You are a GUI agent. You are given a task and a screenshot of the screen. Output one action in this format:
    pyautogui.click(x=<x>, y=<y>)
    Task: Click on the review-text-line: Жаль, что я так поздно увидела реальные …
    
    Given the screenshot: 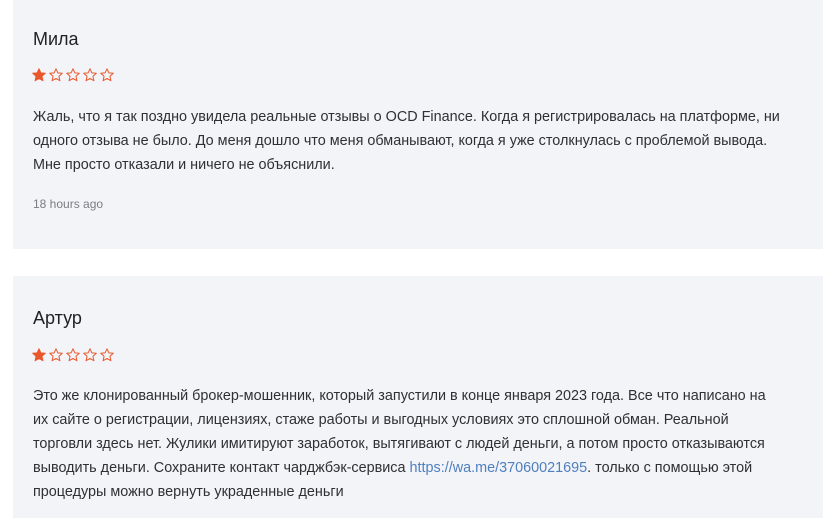 What is the action you would take?
    pyautogui.click(x=406, y=117)
    